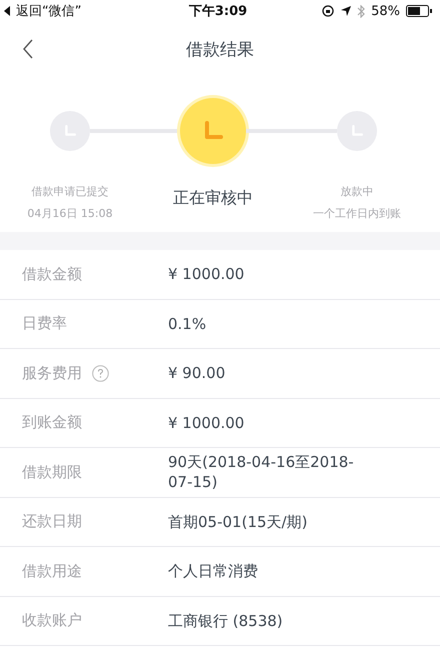 The height and width of the screenshot is (649, 440). What do you see at coordinates (261, 472) in the screenshot?
I see `field-value: 90天(2018-04-16至2018-07-15)` at bounding box center [261, 472].